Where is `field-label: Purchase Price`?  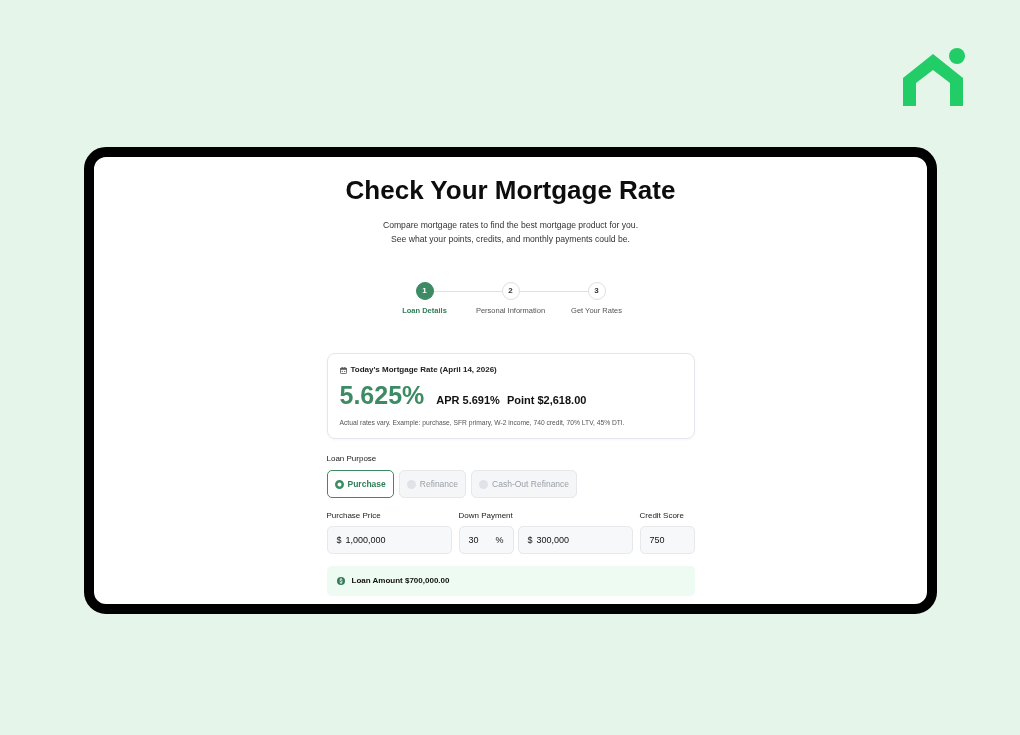
field-label: Purchase Price is located at coordinates (353, 516).